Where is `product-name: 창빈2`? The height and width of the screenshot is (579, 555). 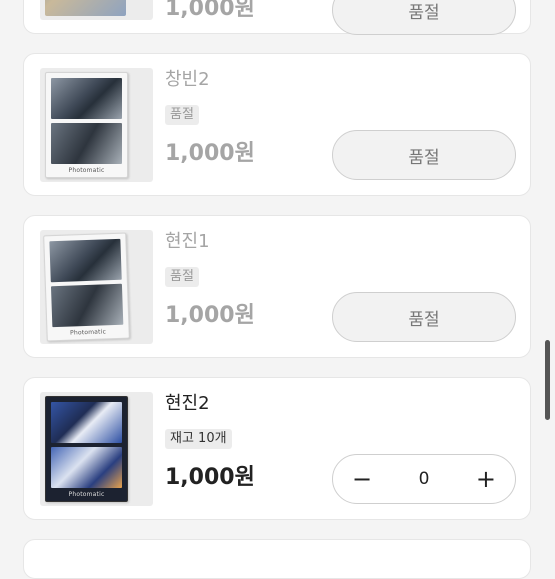 product-name: 창빈2 is located at coordinates (187, 79).